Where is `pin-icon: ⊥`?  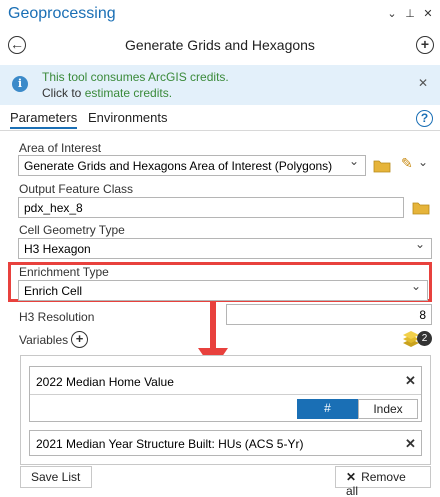 pin-icon: ⊥ is located at coordinates (410, 14).